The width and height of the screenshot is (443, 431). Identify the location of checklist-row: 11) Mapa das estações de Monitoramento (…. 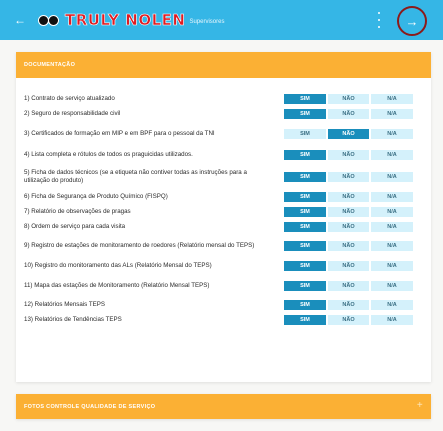
(223, 286).